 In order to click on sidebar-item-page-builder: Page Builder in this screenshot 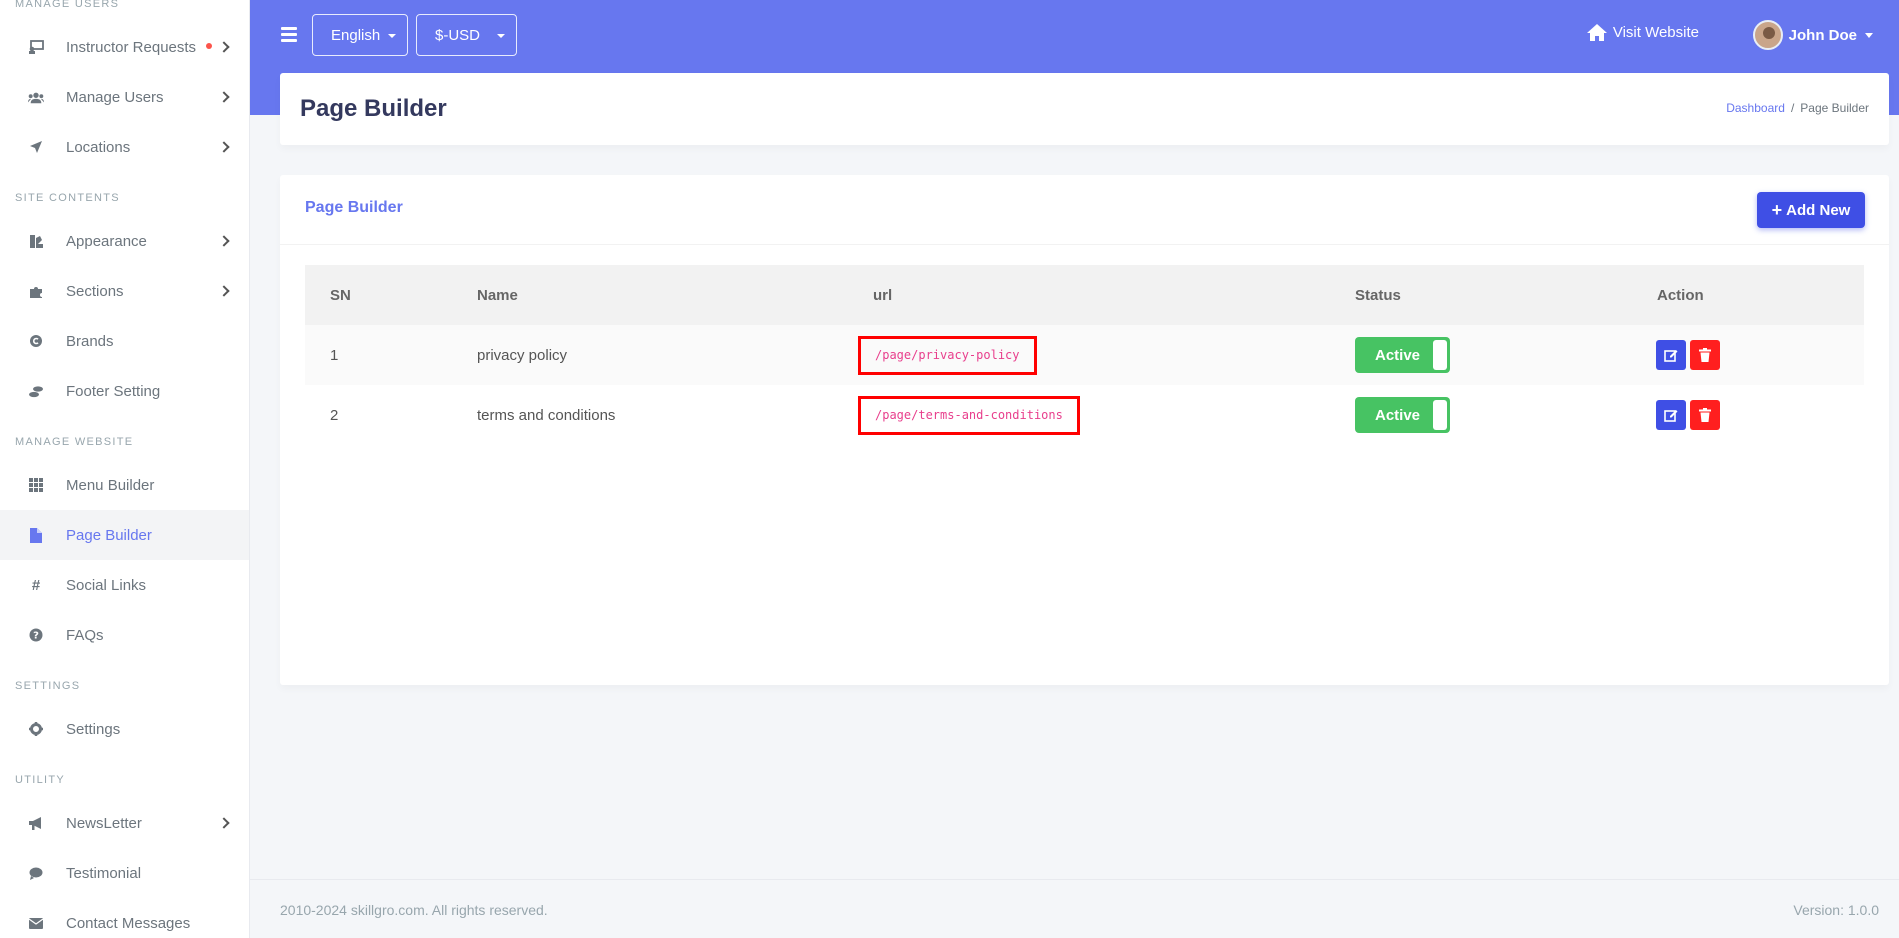, I will do `click(124, 535)`.